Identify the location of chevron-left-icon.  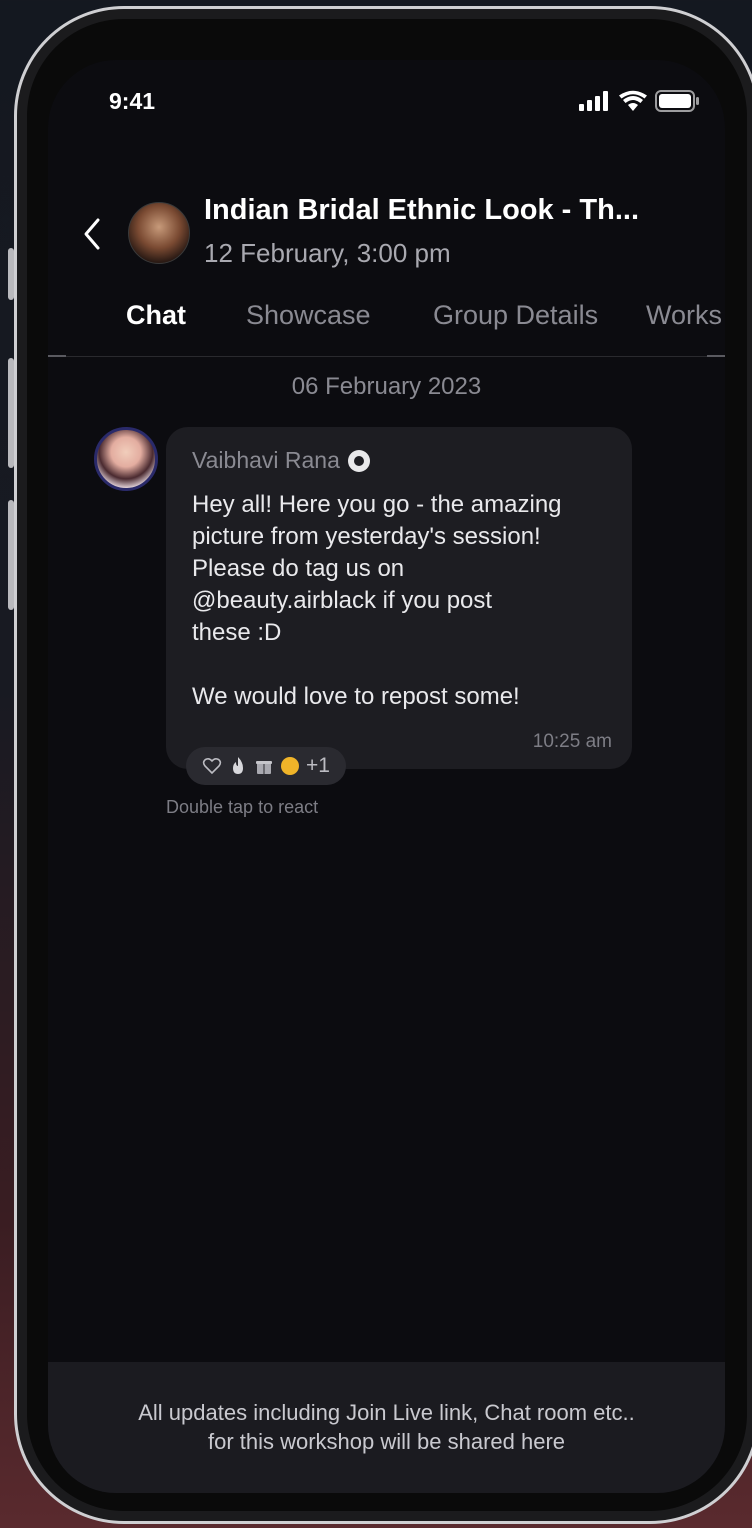
(92, 234).